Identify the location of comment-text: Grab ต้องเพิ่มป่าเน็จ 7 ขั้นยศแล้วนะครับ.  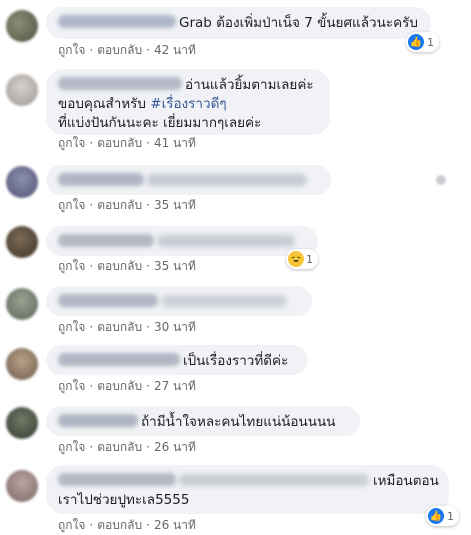
(298, 23).